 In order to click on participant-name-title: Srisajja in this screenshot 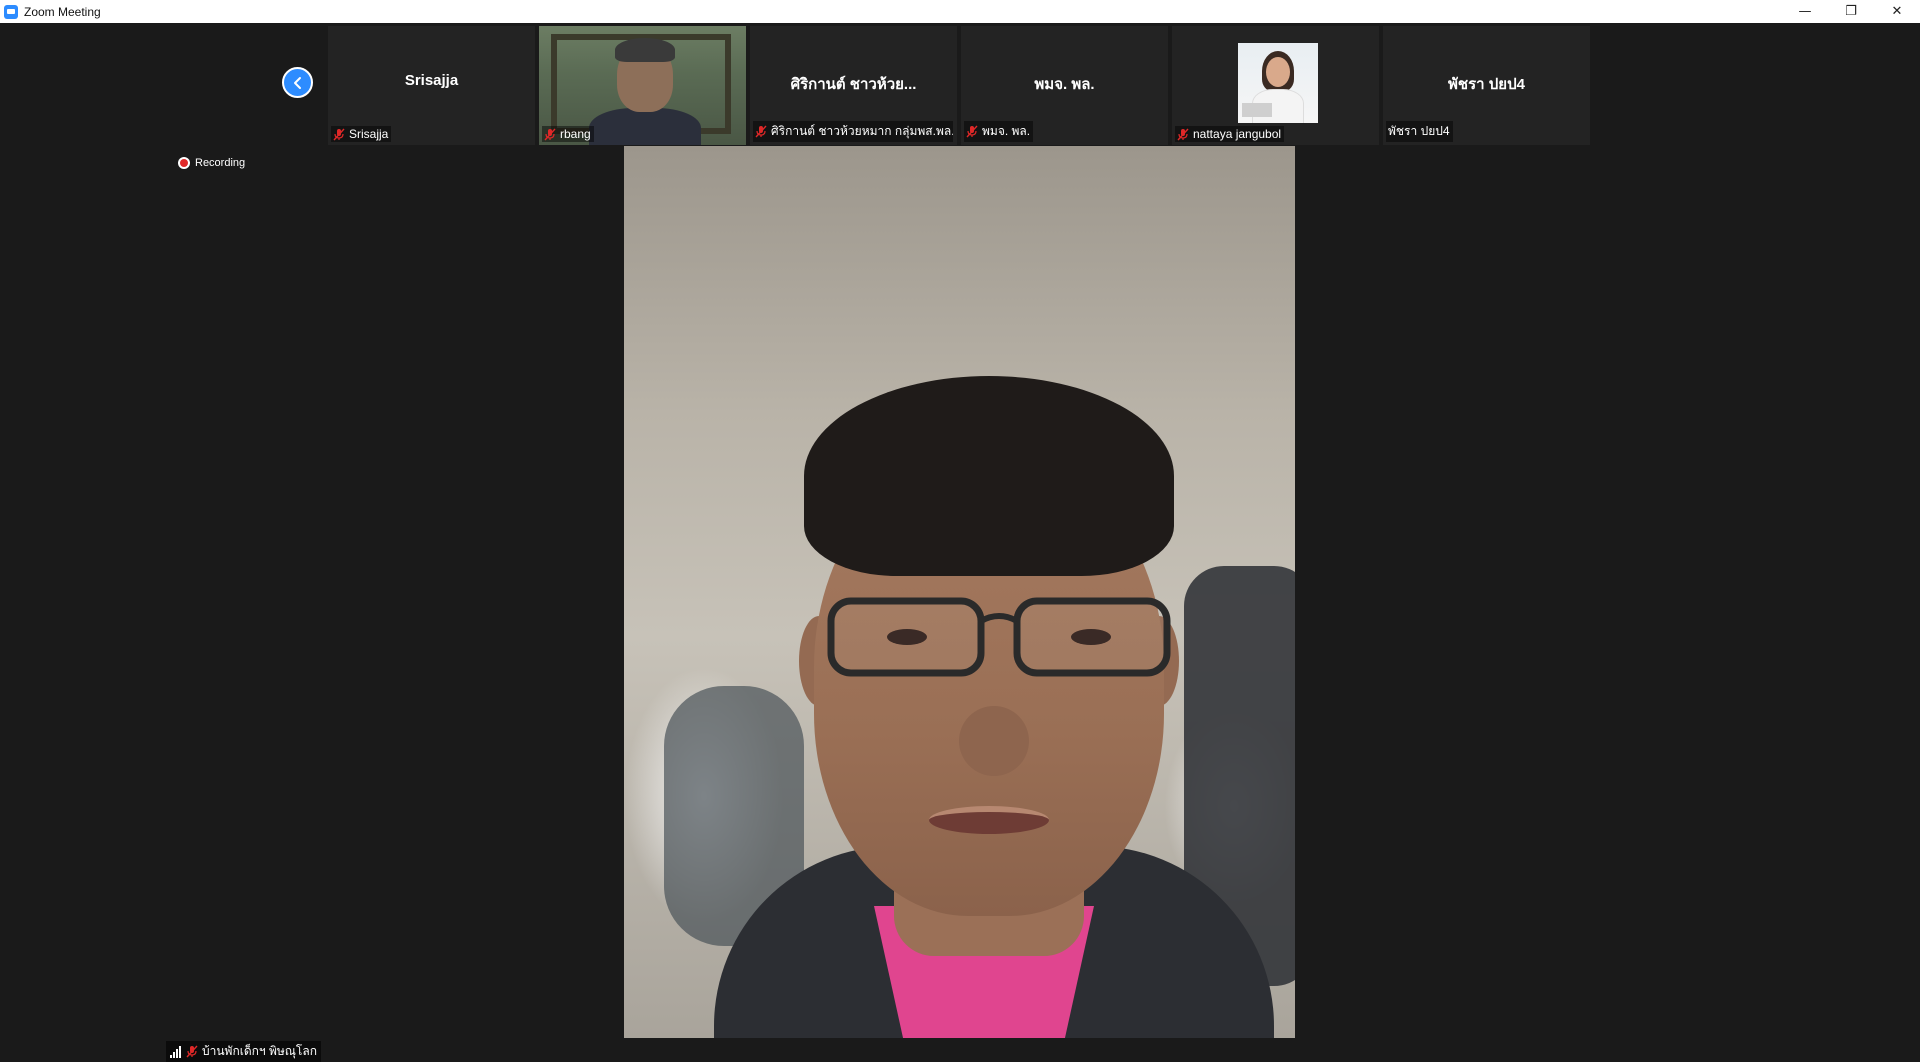, I will do `click(431, 80)`.